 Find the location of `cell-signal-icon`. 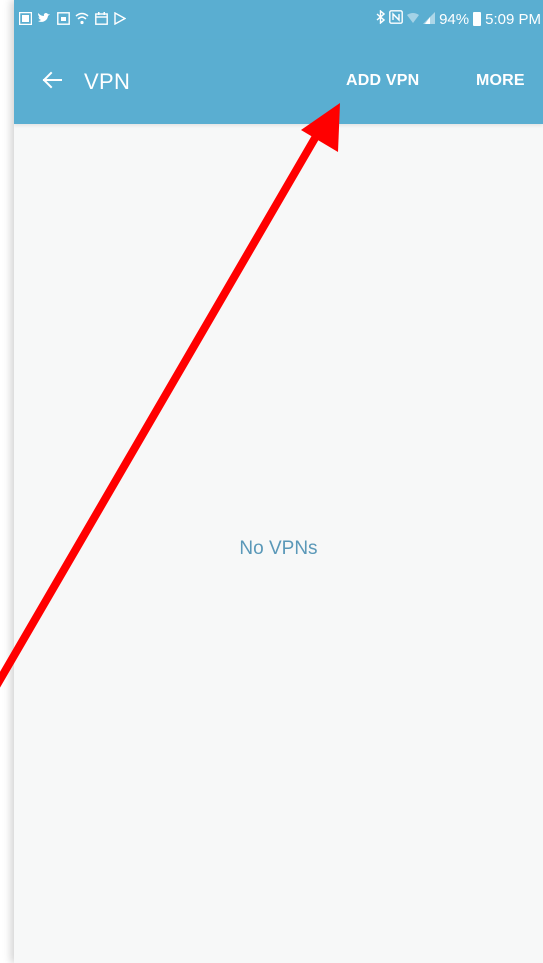

cell-signal-icon is located at coordinates (429, 19).